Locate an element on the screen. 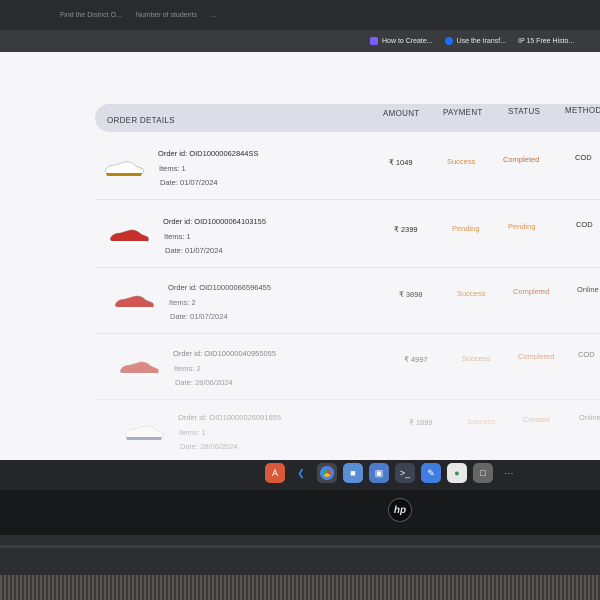 The height and width of the screenshot is (600, 600). photos-icon: ▣ is located at coordinates (379, 473).